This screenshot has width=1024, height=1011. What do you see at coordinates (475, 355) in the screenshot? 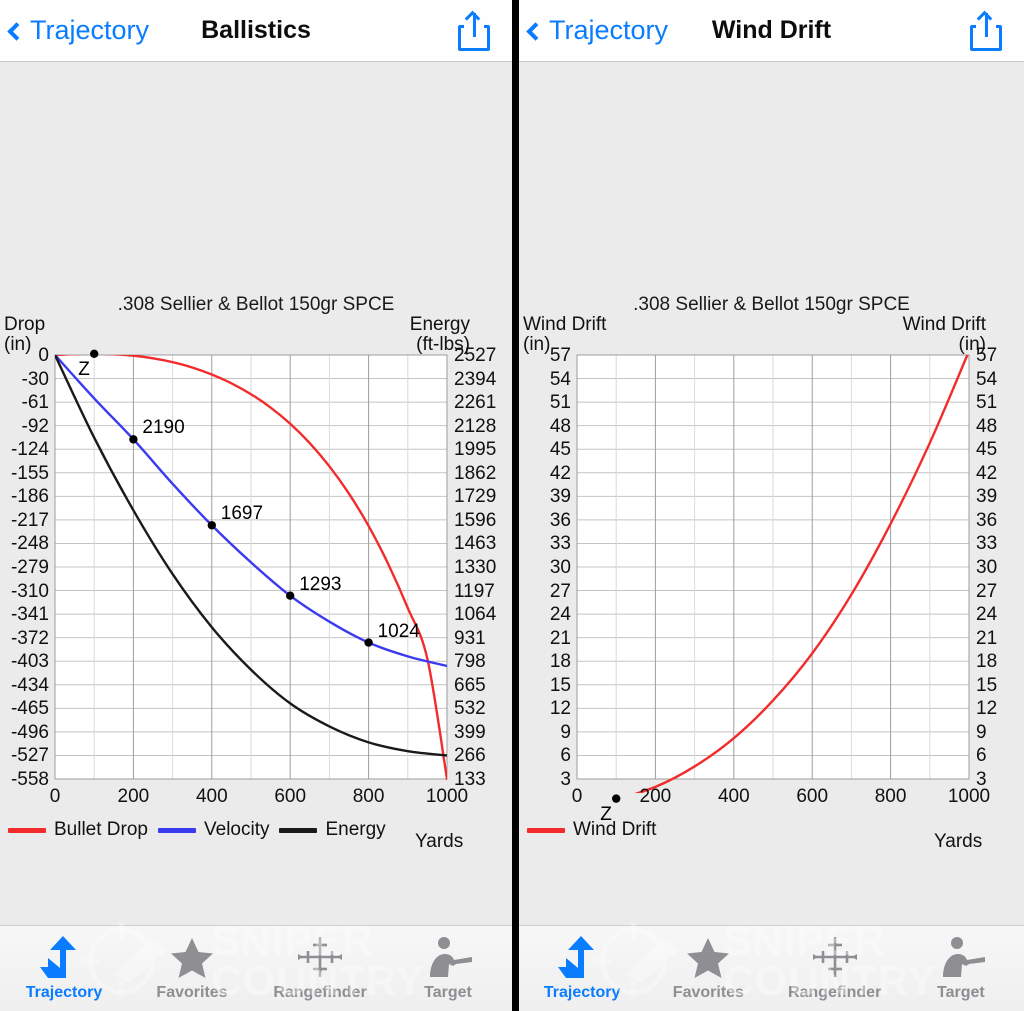
I see `y-axis-tick-right: 2527` at bounding box center [475, 355].